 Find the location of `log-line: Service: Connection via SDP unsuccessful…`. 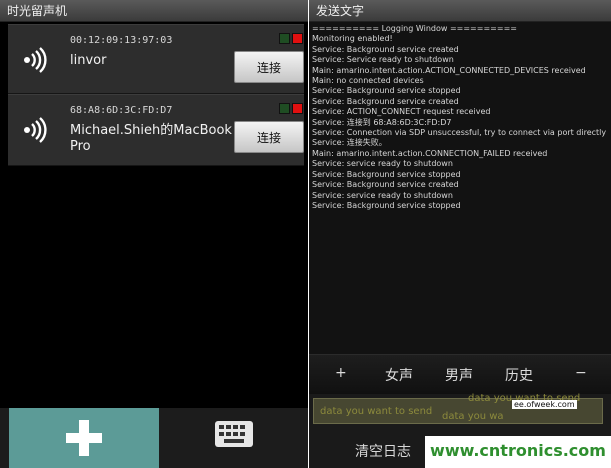

log-line: Service: Connection via SDP unsuccessful… is located at coordinates (459, 133).